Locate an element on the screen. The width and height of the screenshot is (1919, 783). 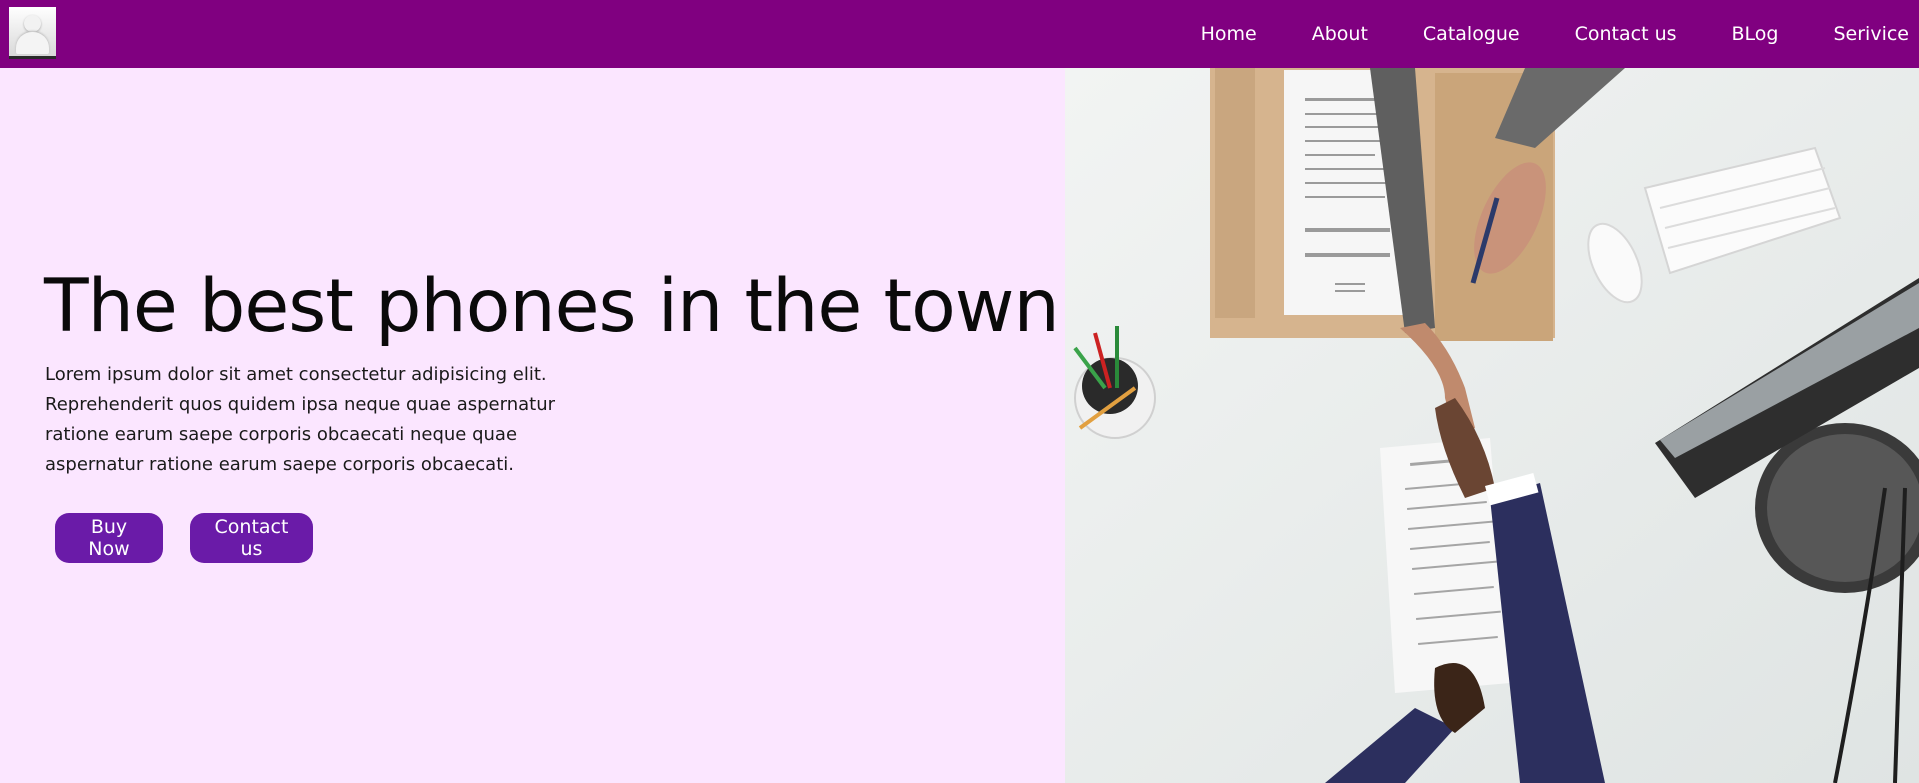
nav-item-about: About is located at coordinates (1340, 34).